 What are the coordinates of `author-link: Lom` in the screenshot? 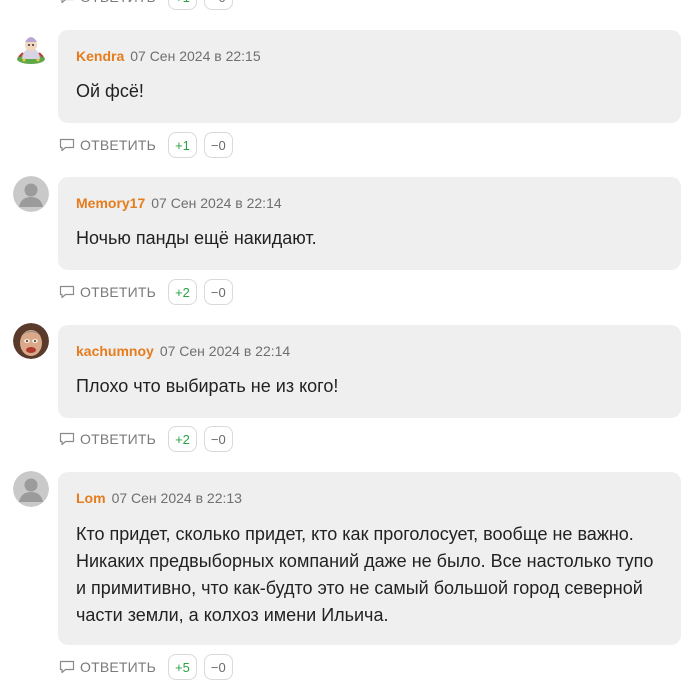 It's located at (91, 498).